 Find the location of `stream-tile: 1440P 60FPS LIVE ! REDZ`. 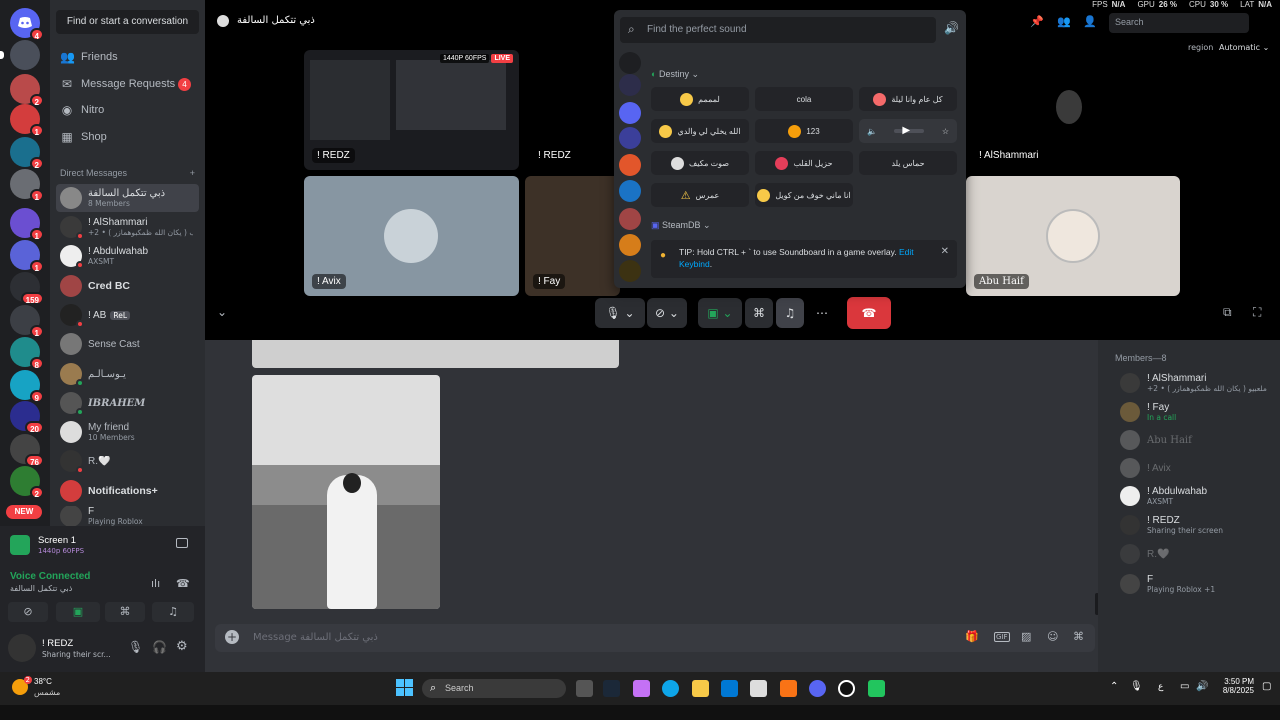

stream-tile: 1440P 60FPS LIVE ! REDZ is located at coordinates (411, 110).